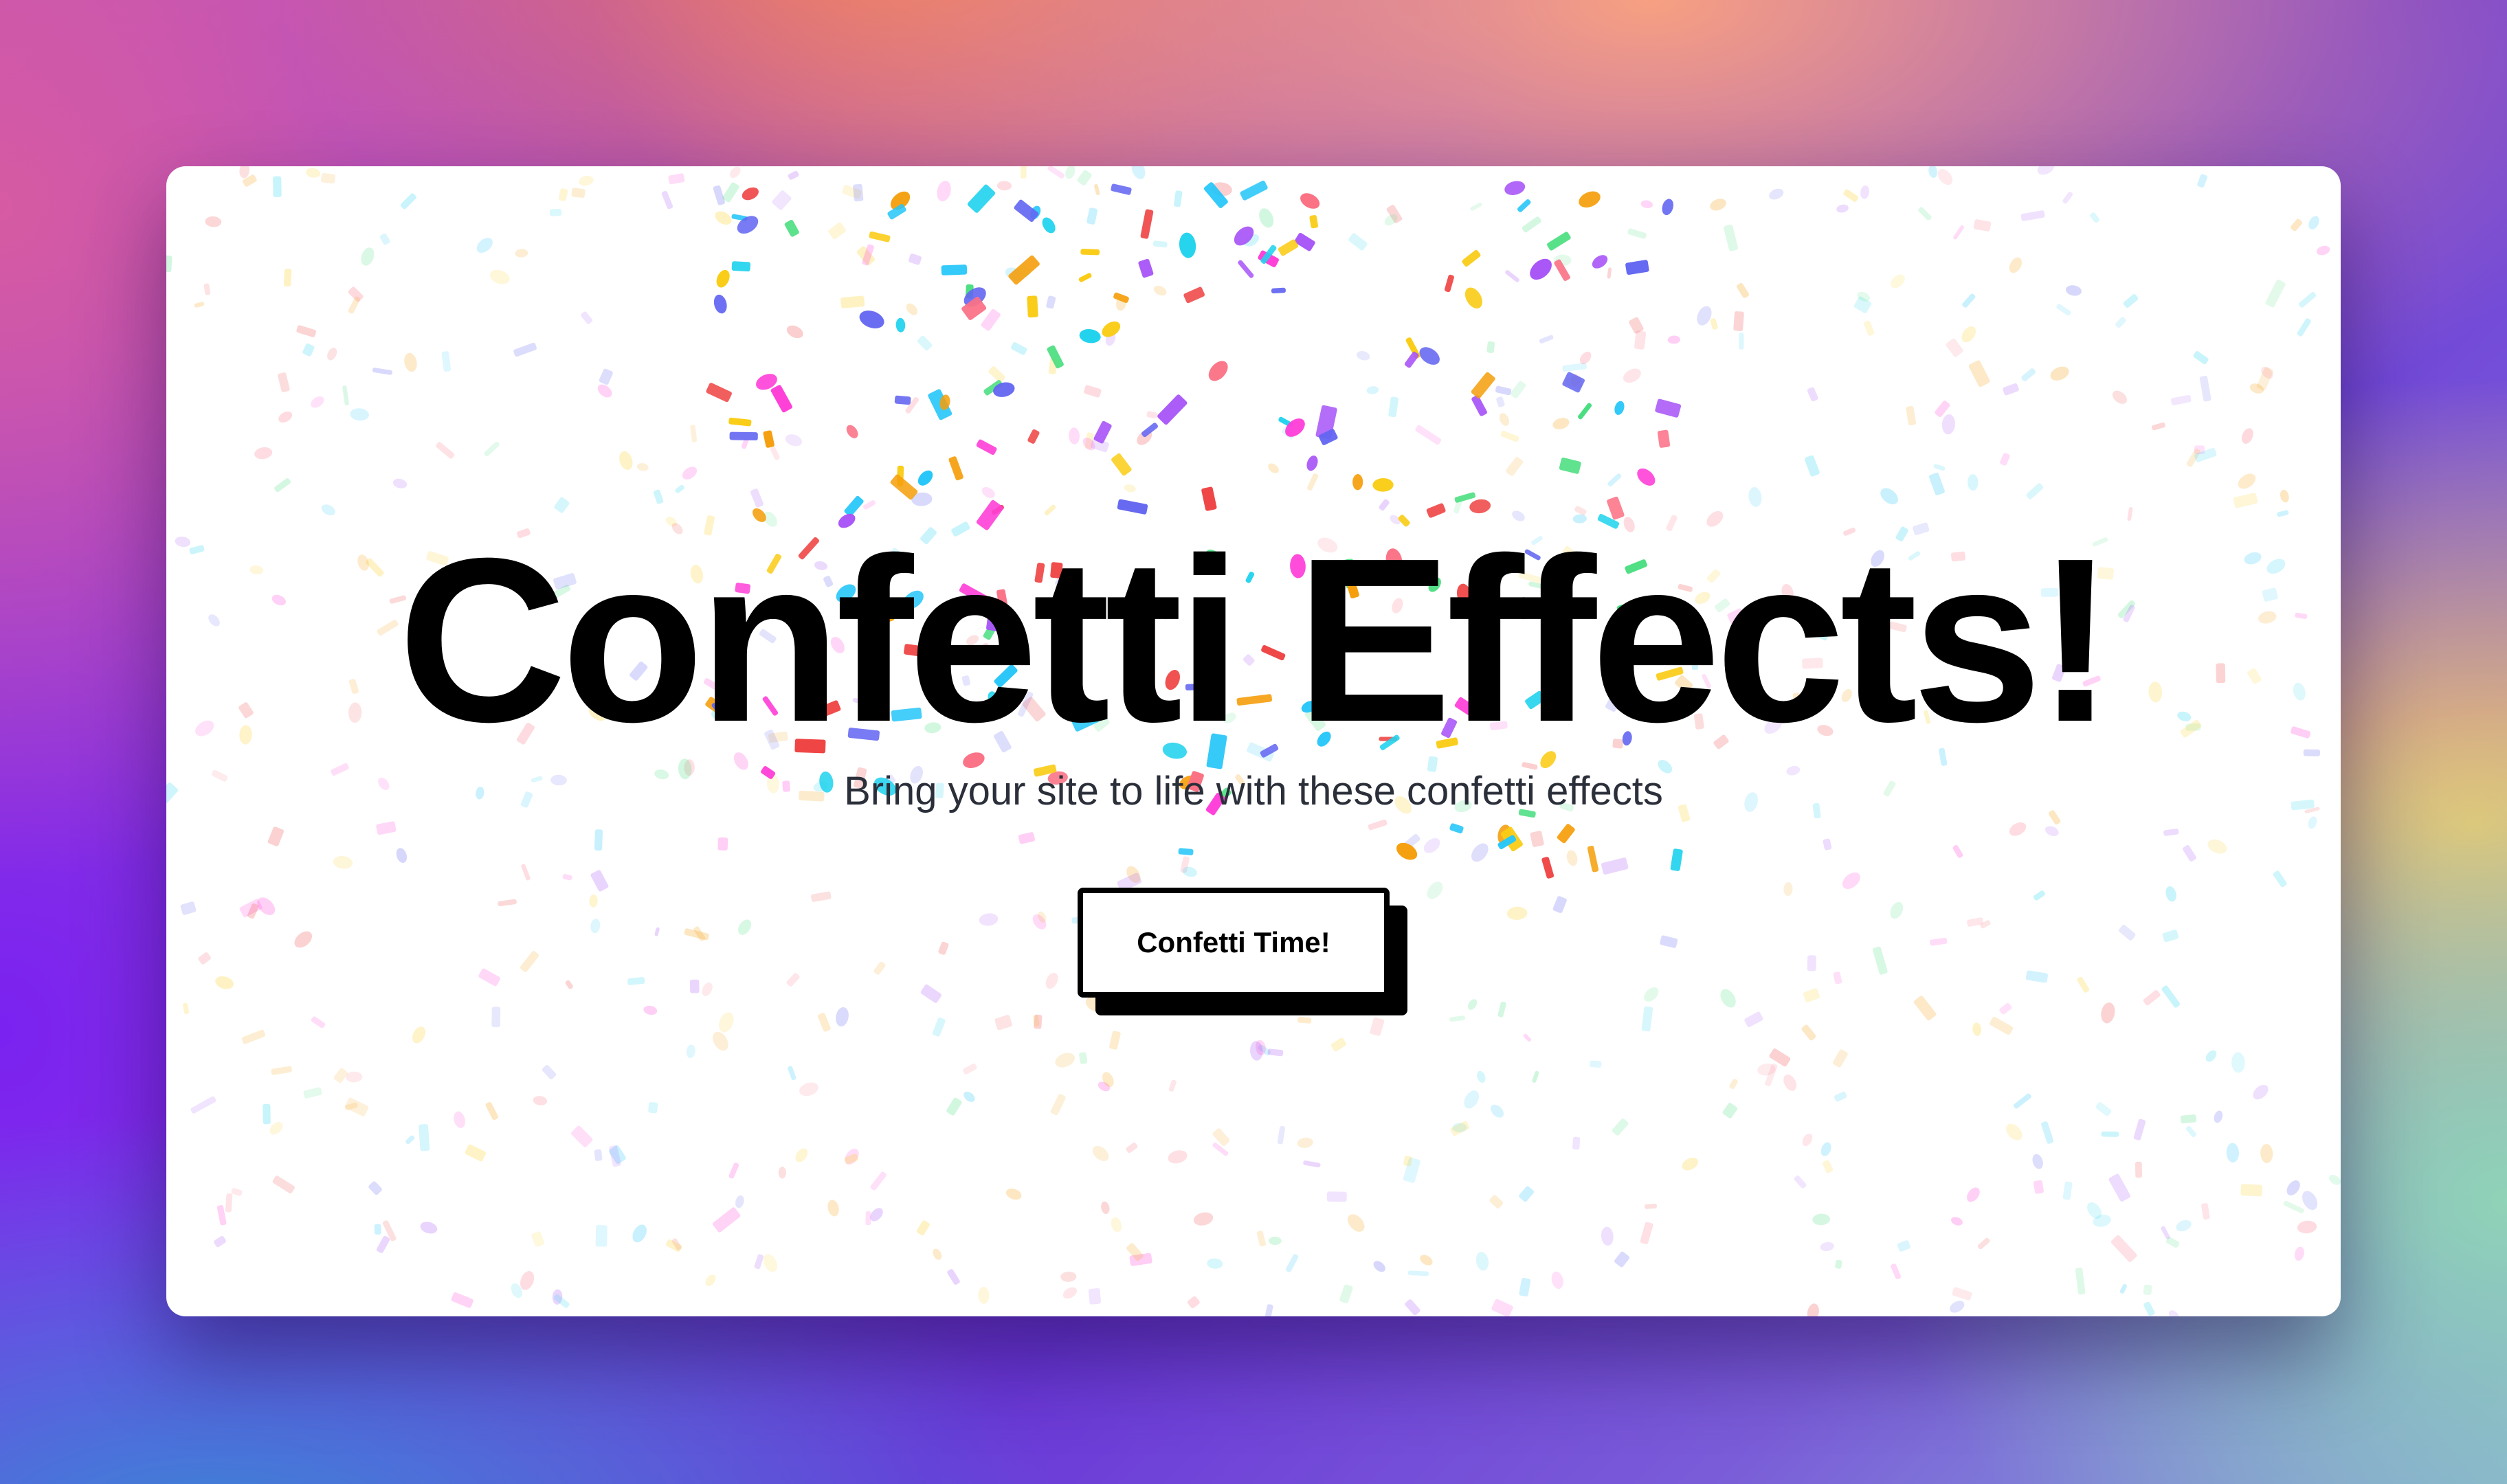 The image size is (2507, 1484). What do you see at coordinates (1234, 943) in the screenshot?
I see `confetti-time-button: Confetti Time!` at bounding box center [1234, 943].